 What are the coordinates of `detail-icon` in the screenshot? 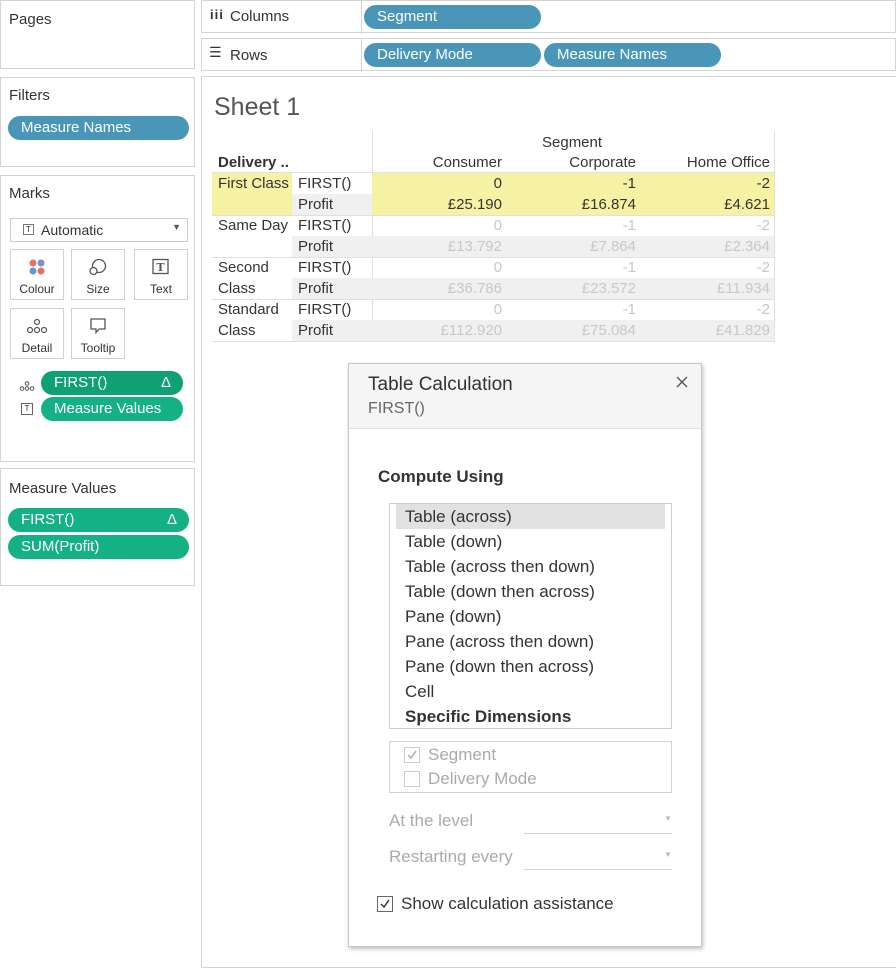 It's located at (27, 386).